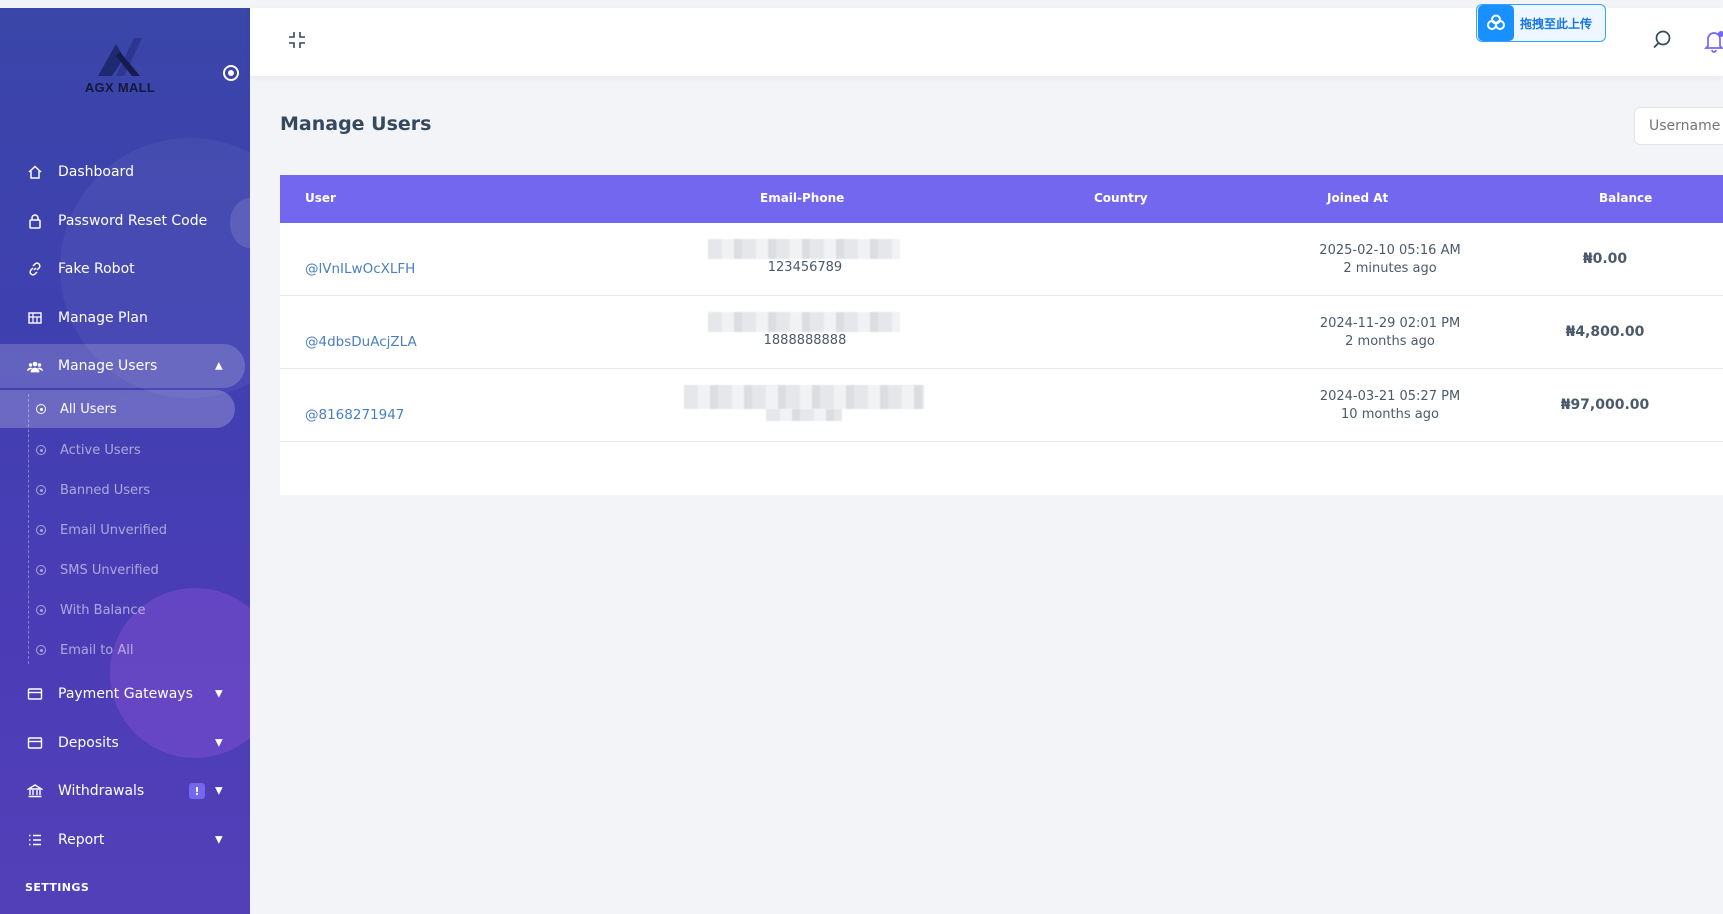  I want to click on list-icon, so click(35, 840).